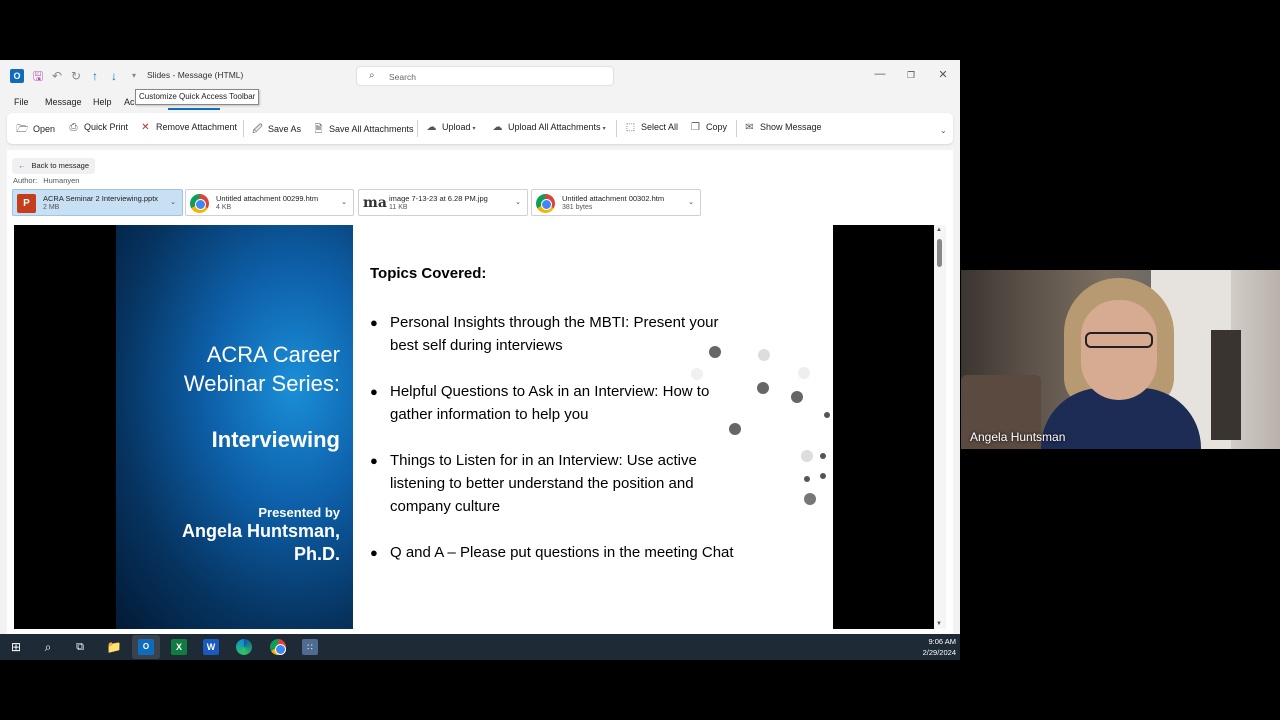 The image size is (1280, 720). I want to click on outlook-icon: O, so click(146, 647).